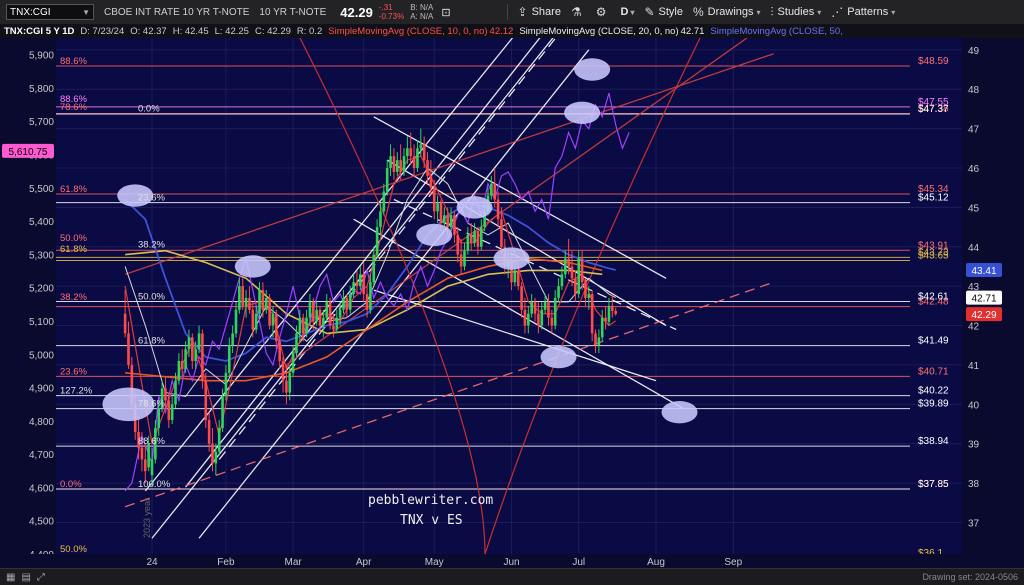  Describe the element at coordinates (603, 12) in the screenshot. I see `settings-button: ⚙` at that location.